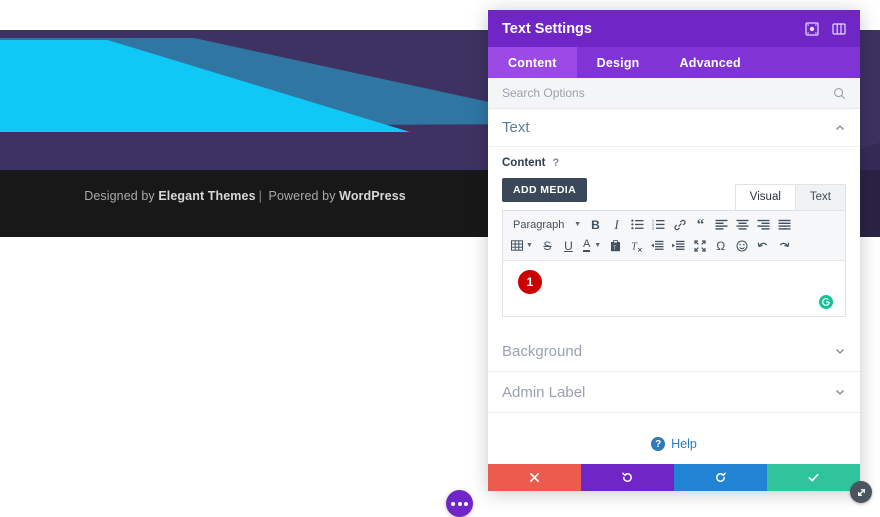 Image resolution: width=880 pixels, height=517 pixels. What do you see at coordinates (121, 196) in the screenshot?
I see `footer-prefix: Designed by` at bounding box center [121, 196].